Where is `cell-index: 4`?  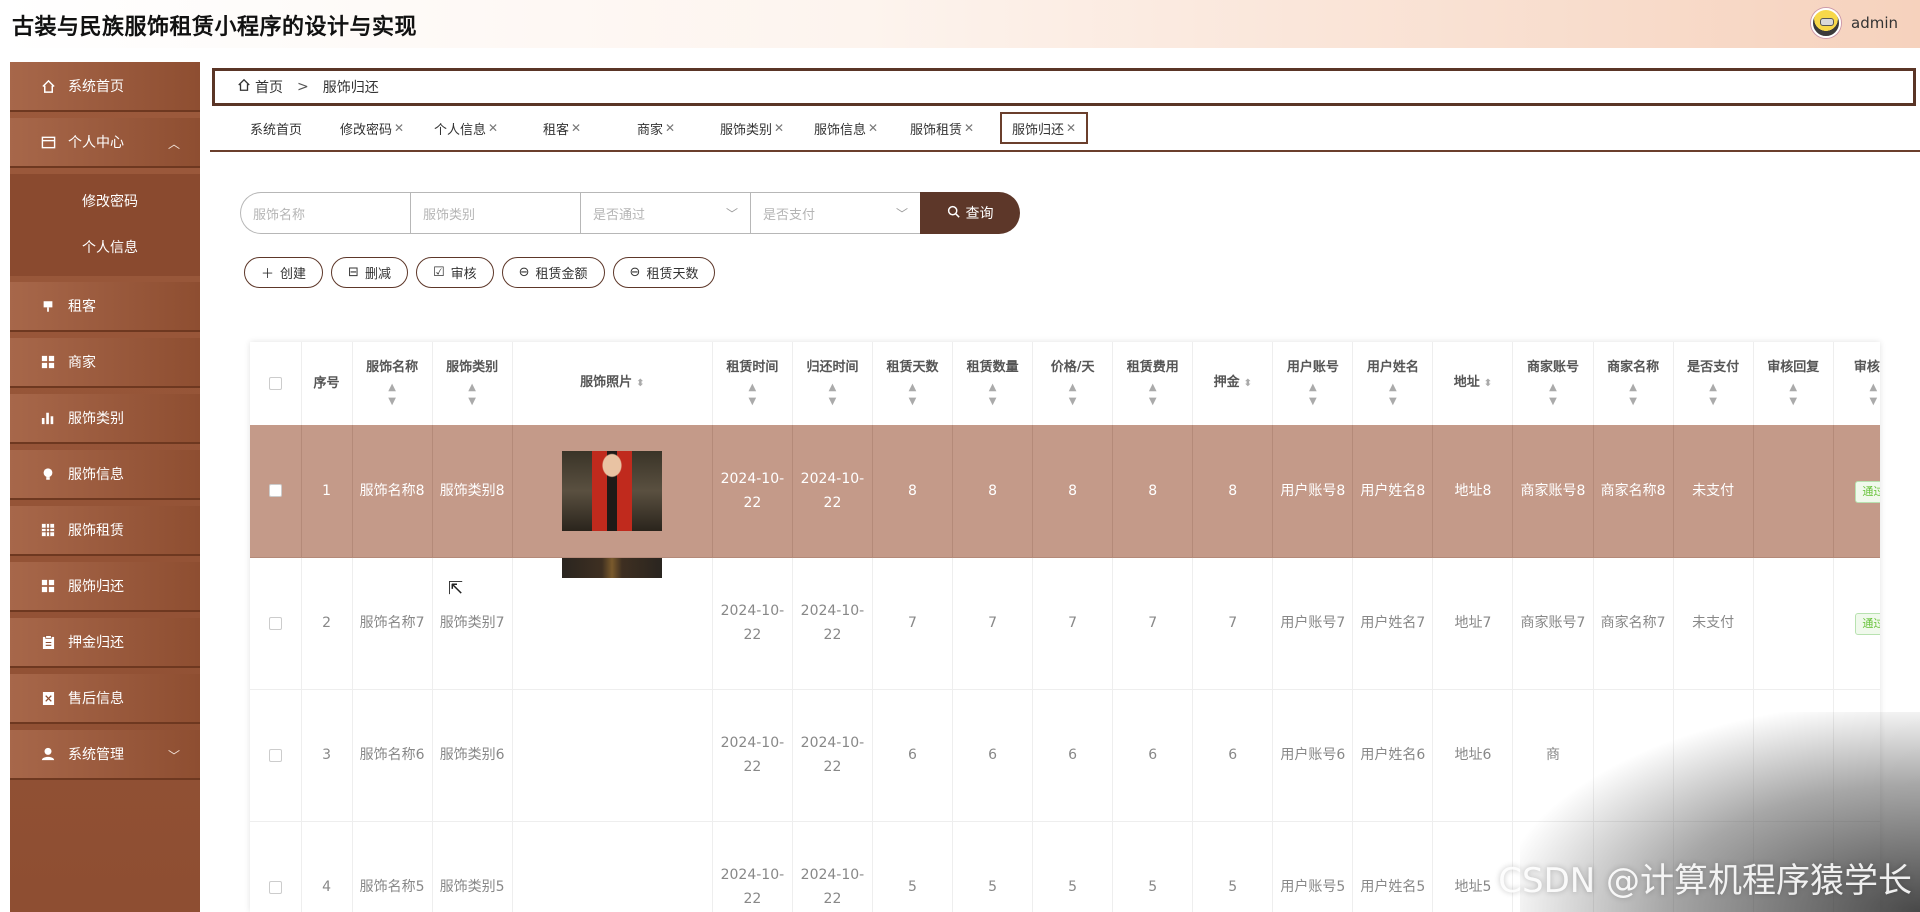
cell-index: 4 is located at coordinates (327, 866).